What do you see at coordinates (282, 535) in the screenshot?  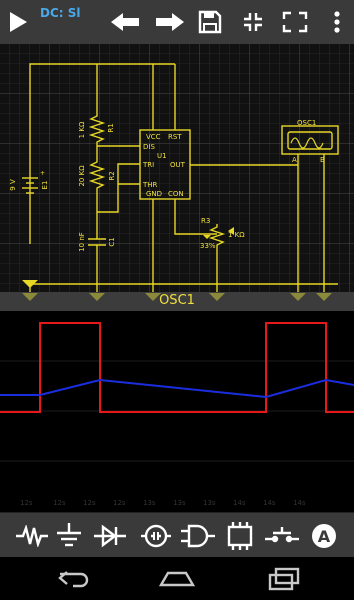 I see `switch-icon` at bounding box center [282, 535].